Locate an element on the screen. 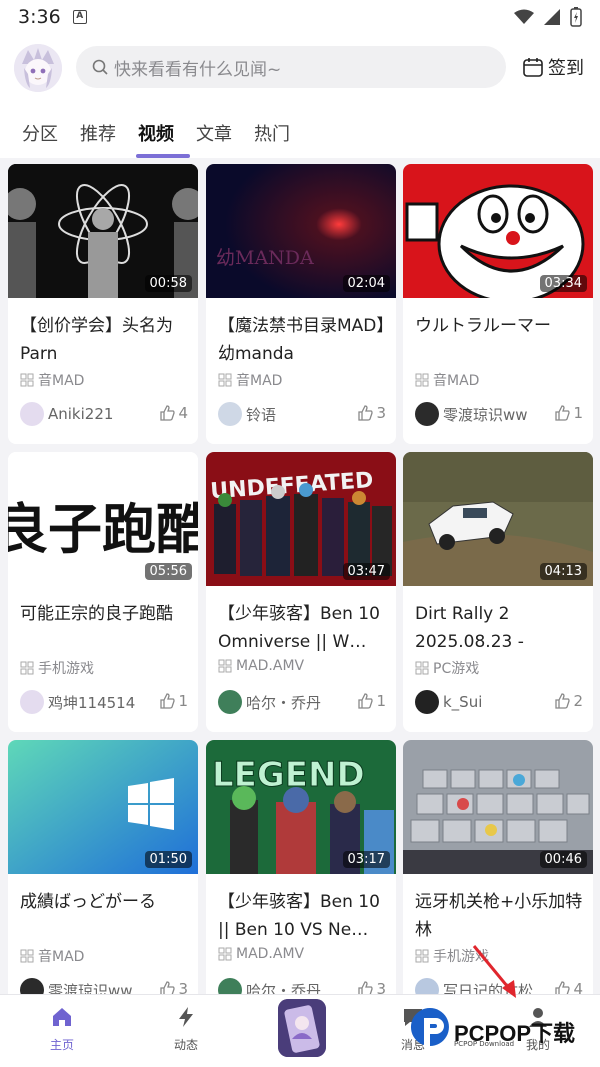 This screenshot has width=600, height=1067. video-author: 鸡坤114514 is located at coordinates (85, 702).